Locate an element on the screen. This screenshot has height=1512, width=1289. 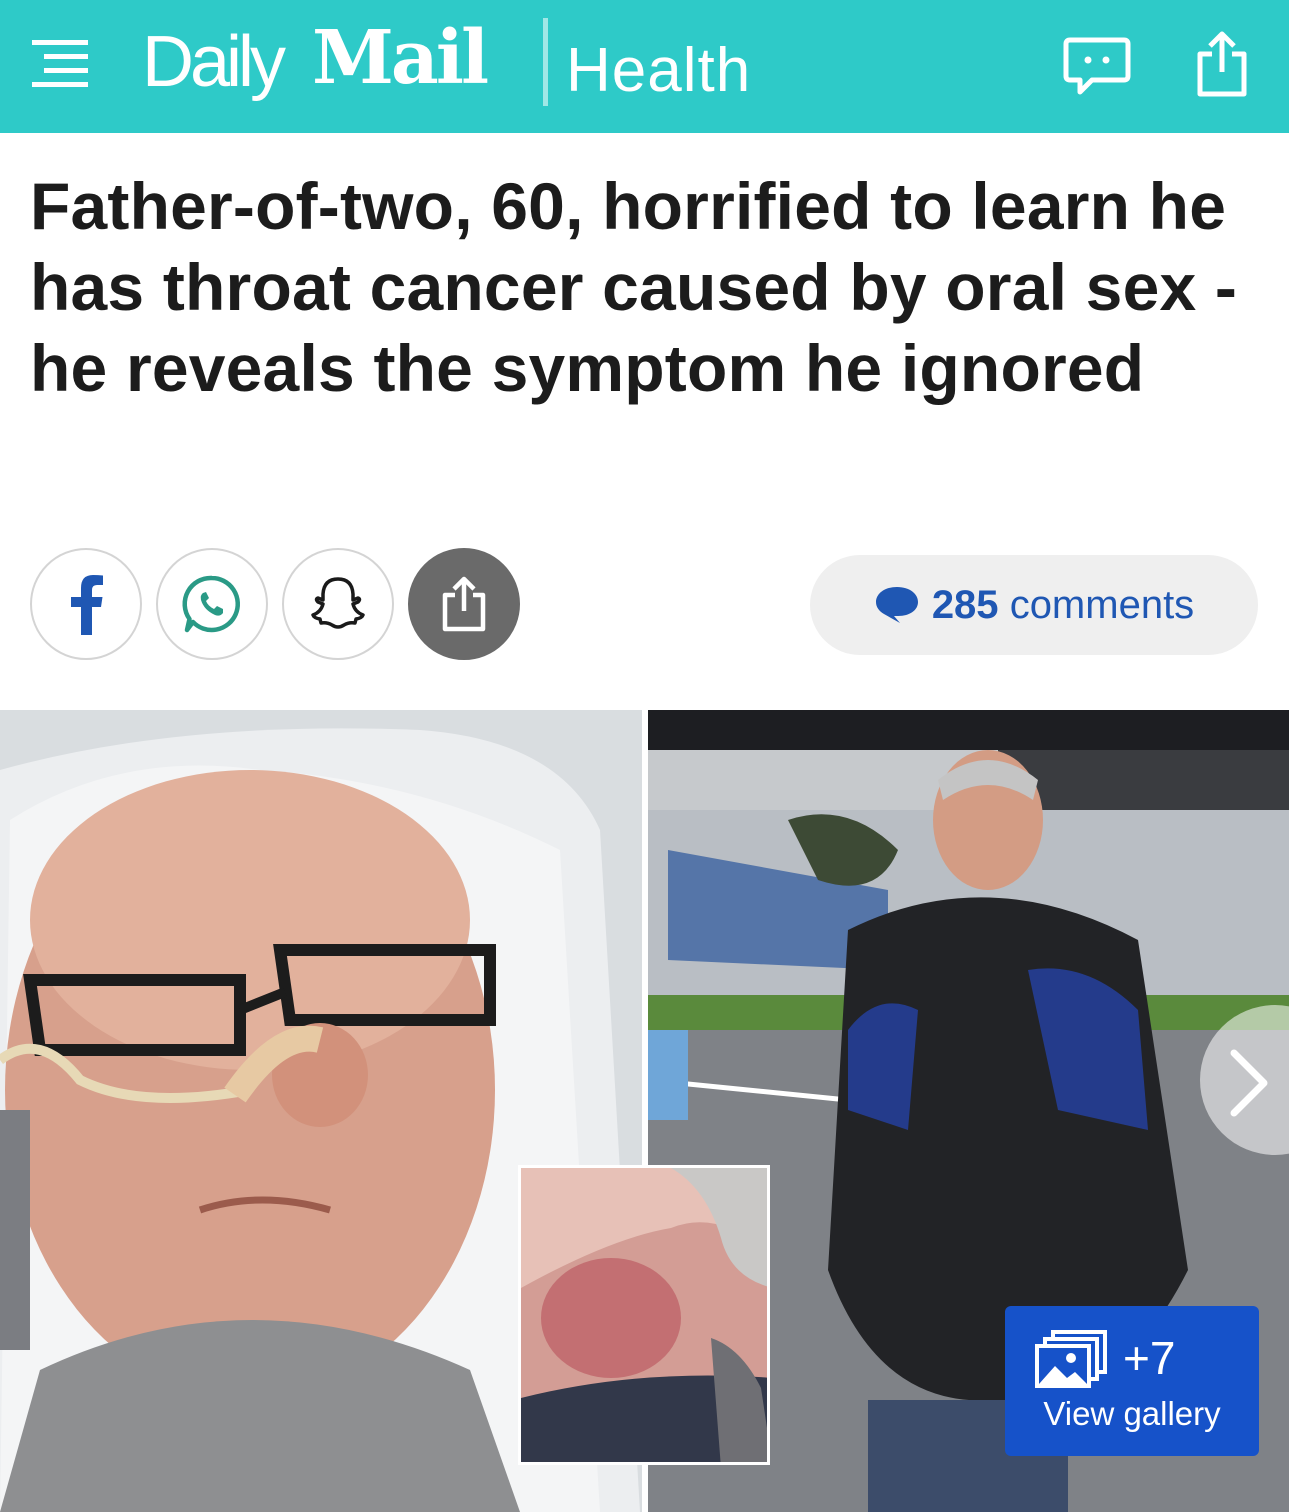
section-label: Health is located at coordinates (658, 71).